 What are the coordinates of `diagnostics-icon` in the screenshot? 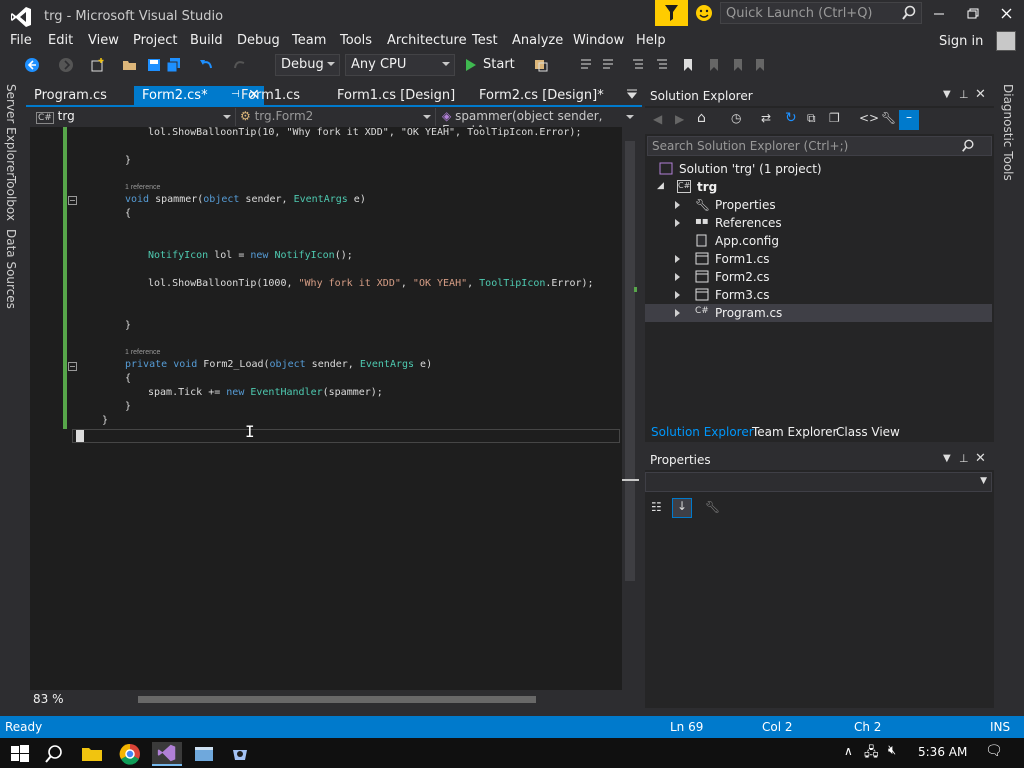 It's located at (541, 65).